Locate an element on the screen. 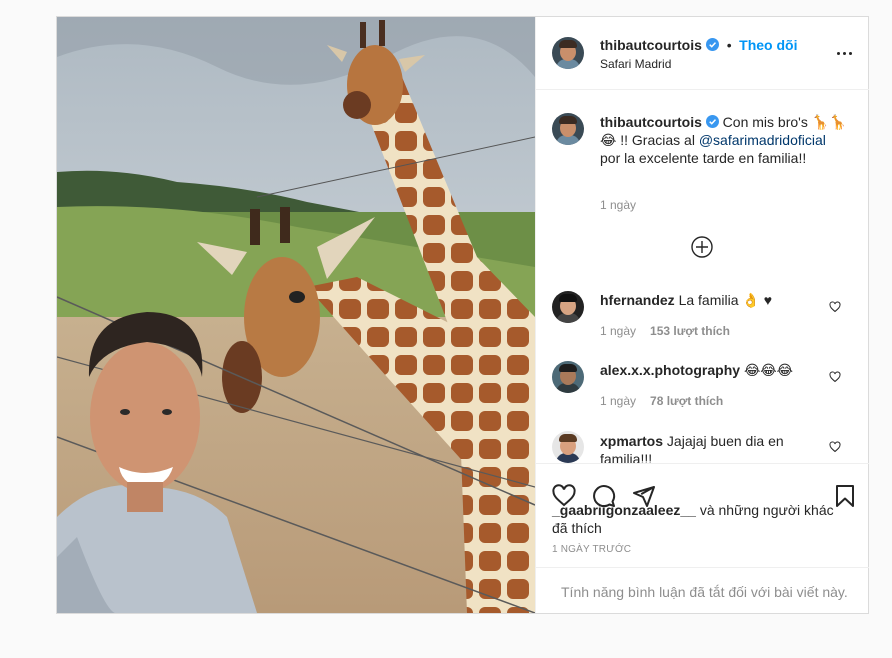 This screenshot has width=892, height=658. comment-likes: 78 lượt thích is located at coordinates (686, 401).